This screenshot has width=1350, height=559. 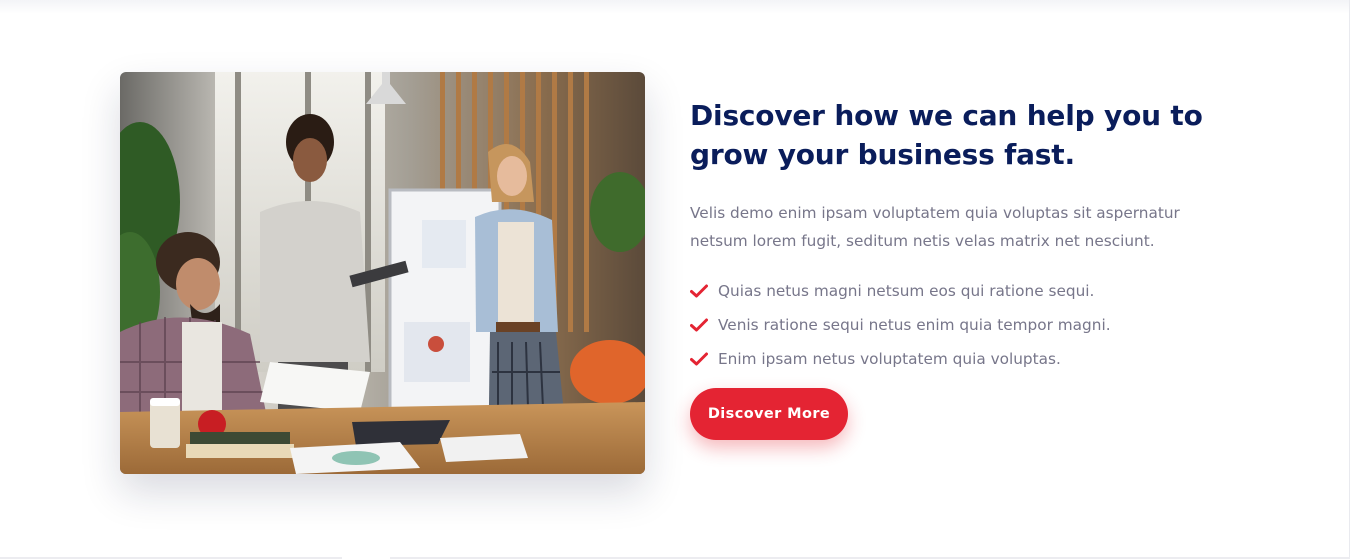 What do you see at coordinates (769, 414) in the screenshot?
I see `discover-more-button: Discover More` at bounding box center [769, 414].